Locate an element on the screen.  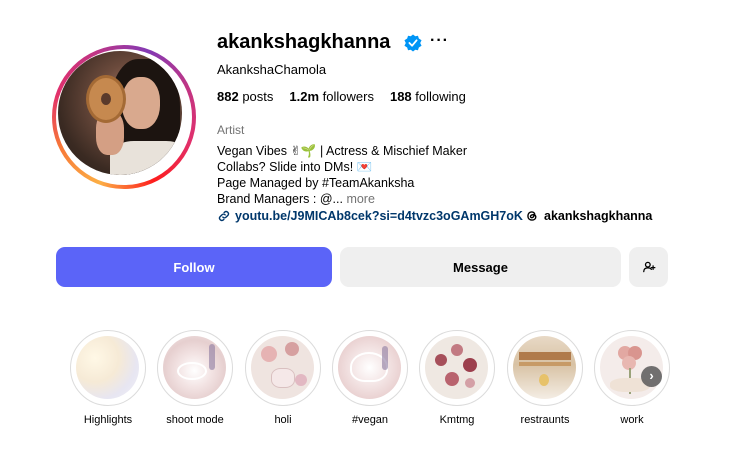
bio-line: Page Managed by #TeamAkanksha is located at coordinates (316, 183).